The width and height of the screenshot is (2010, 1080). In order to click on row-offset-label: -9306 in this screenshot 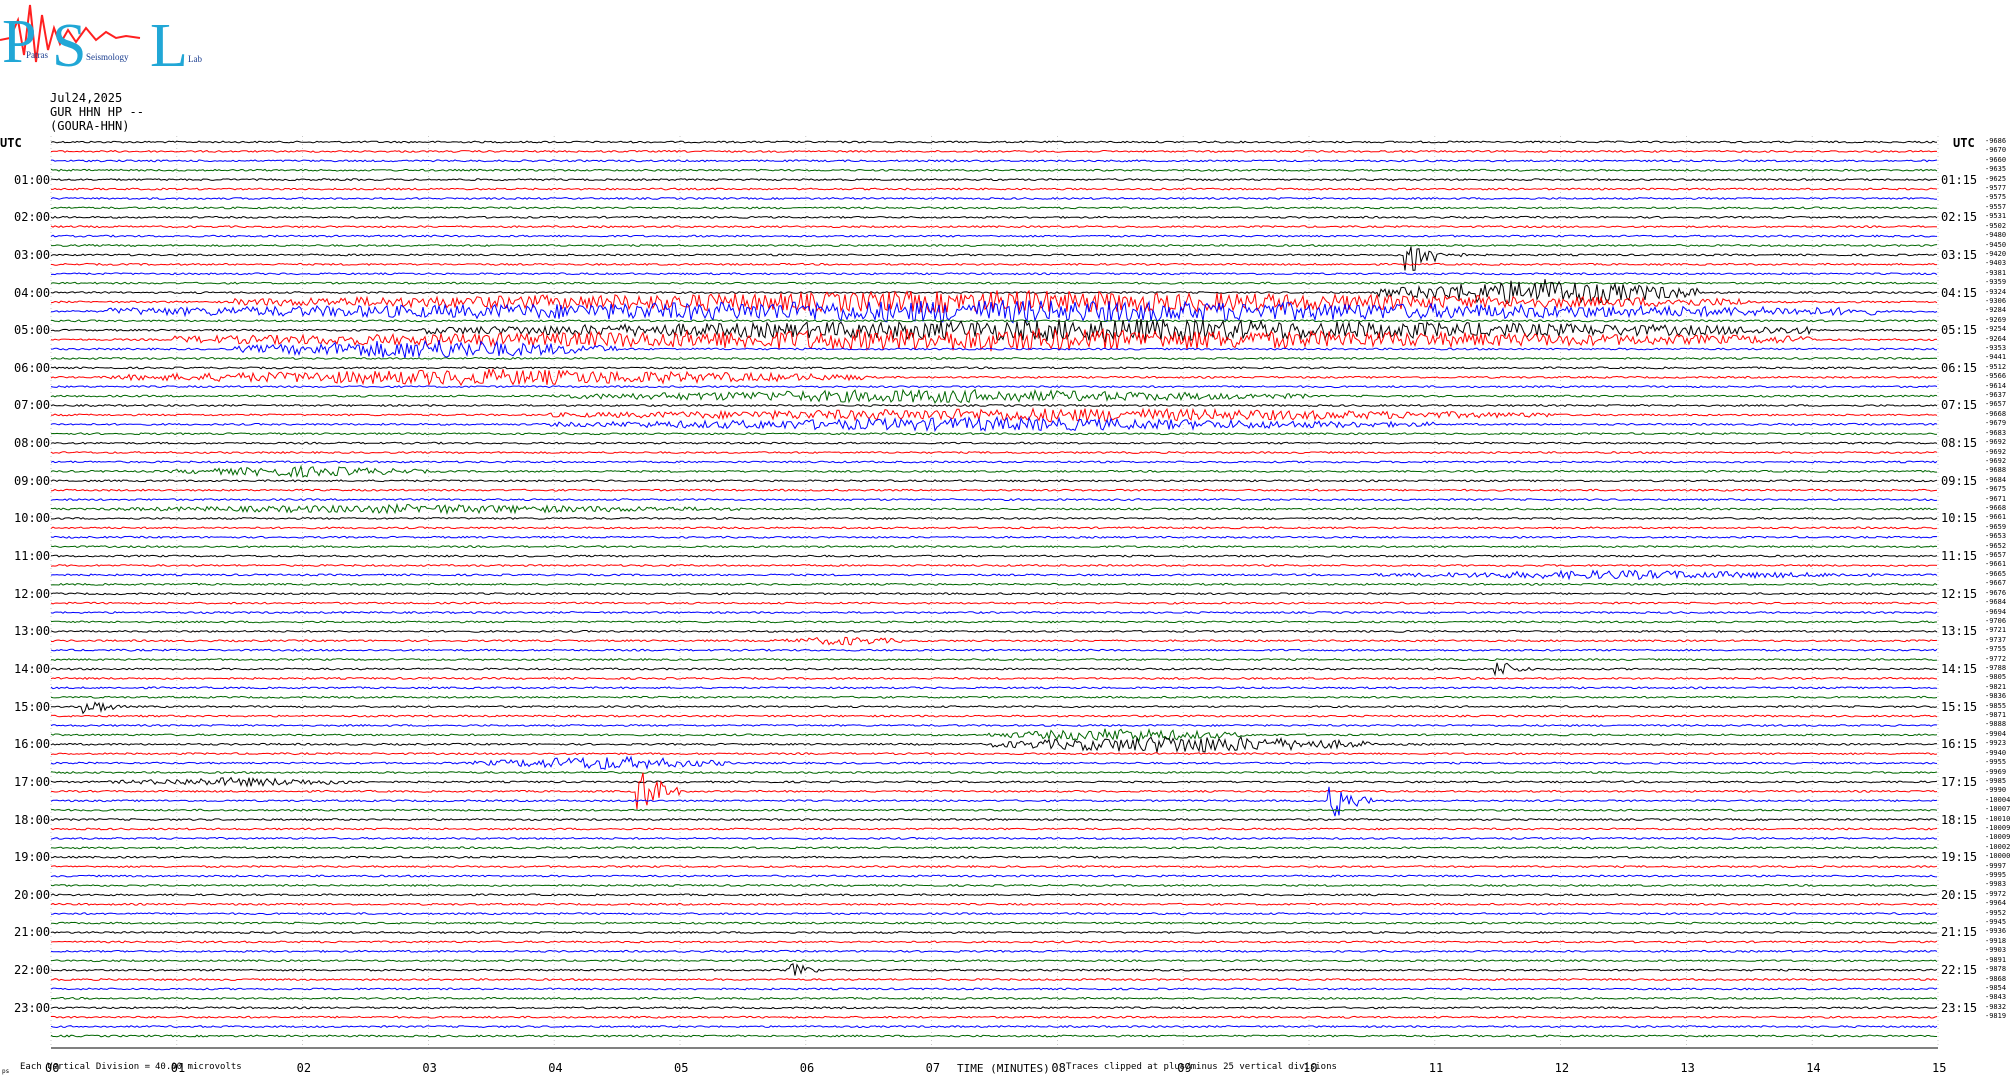, I will do `click(1996, 300)`.